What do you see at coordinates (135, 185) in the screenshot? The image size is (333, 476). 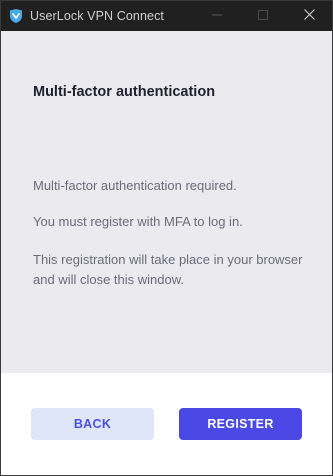 I see `mfa-required-message: Multi-factor authentication required.` at bounding box center [135, 185].